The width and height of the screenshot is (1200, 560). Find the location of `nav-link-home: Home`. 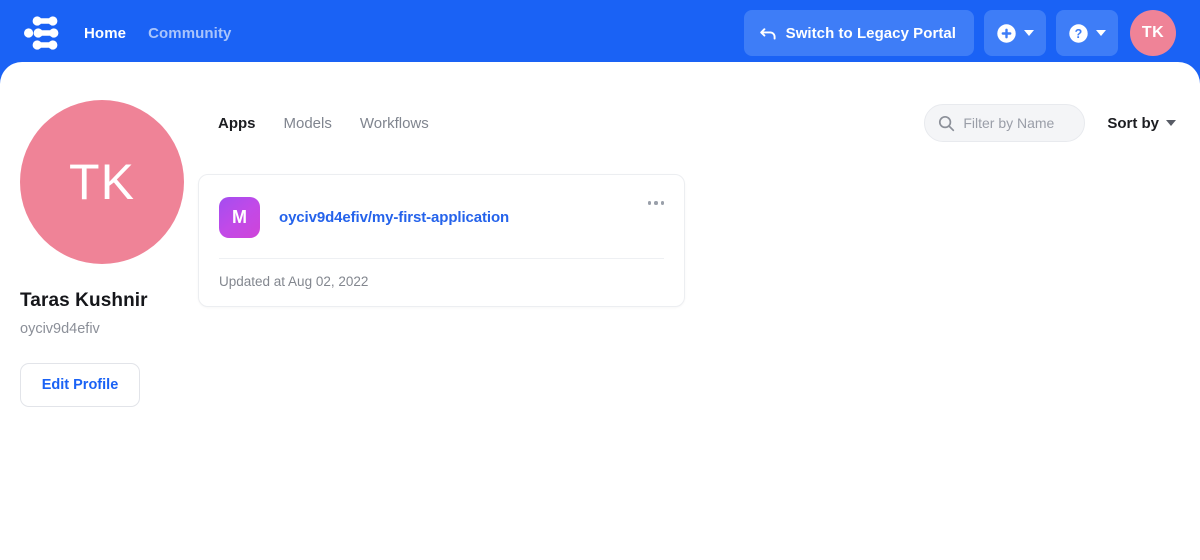

nav-link-home: Home is located at coordinates (105, 33).